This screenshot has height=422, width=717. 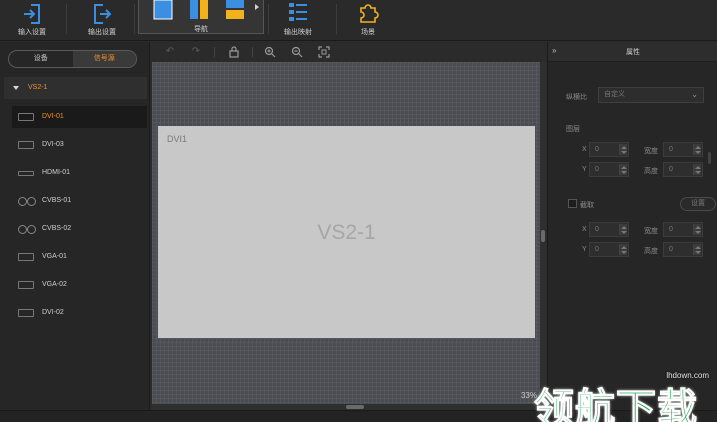 I want to click on panel-scroll-thumb, so click(x=709, y=158).